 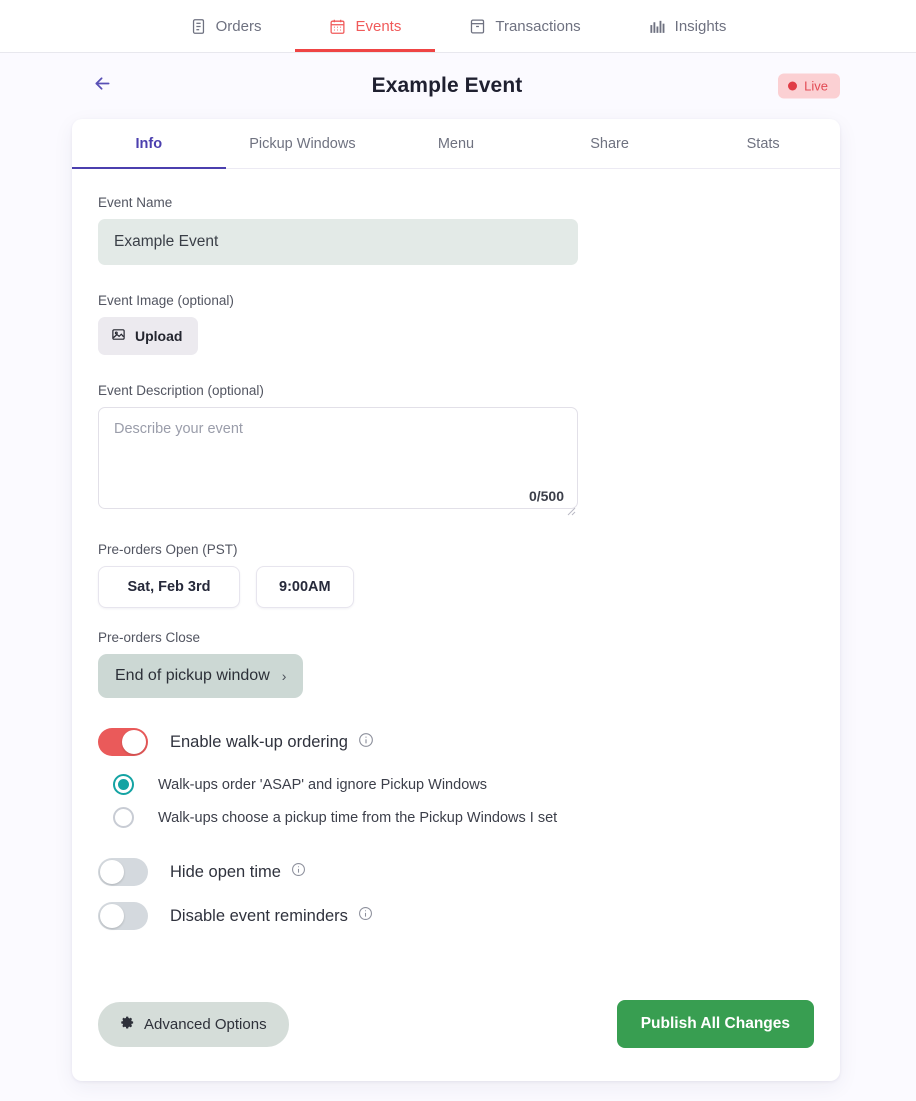 What do you see at coordinates (378, 26) in the screenshot?
I see `nav-item-events-label: Events` at bounding box center [378, 26].